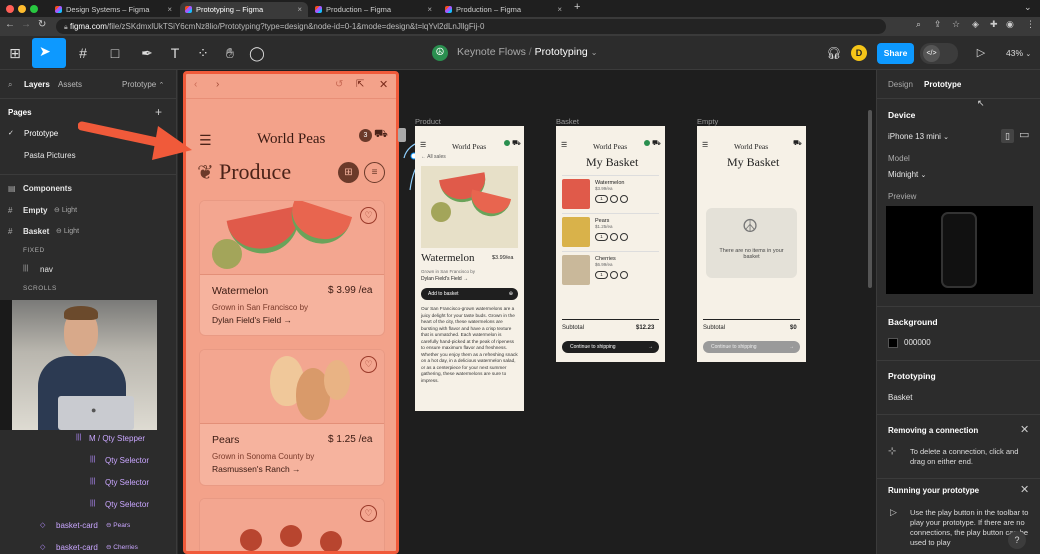  I want to click on zoom-level: 43% ⌄, so click(1018, 53).